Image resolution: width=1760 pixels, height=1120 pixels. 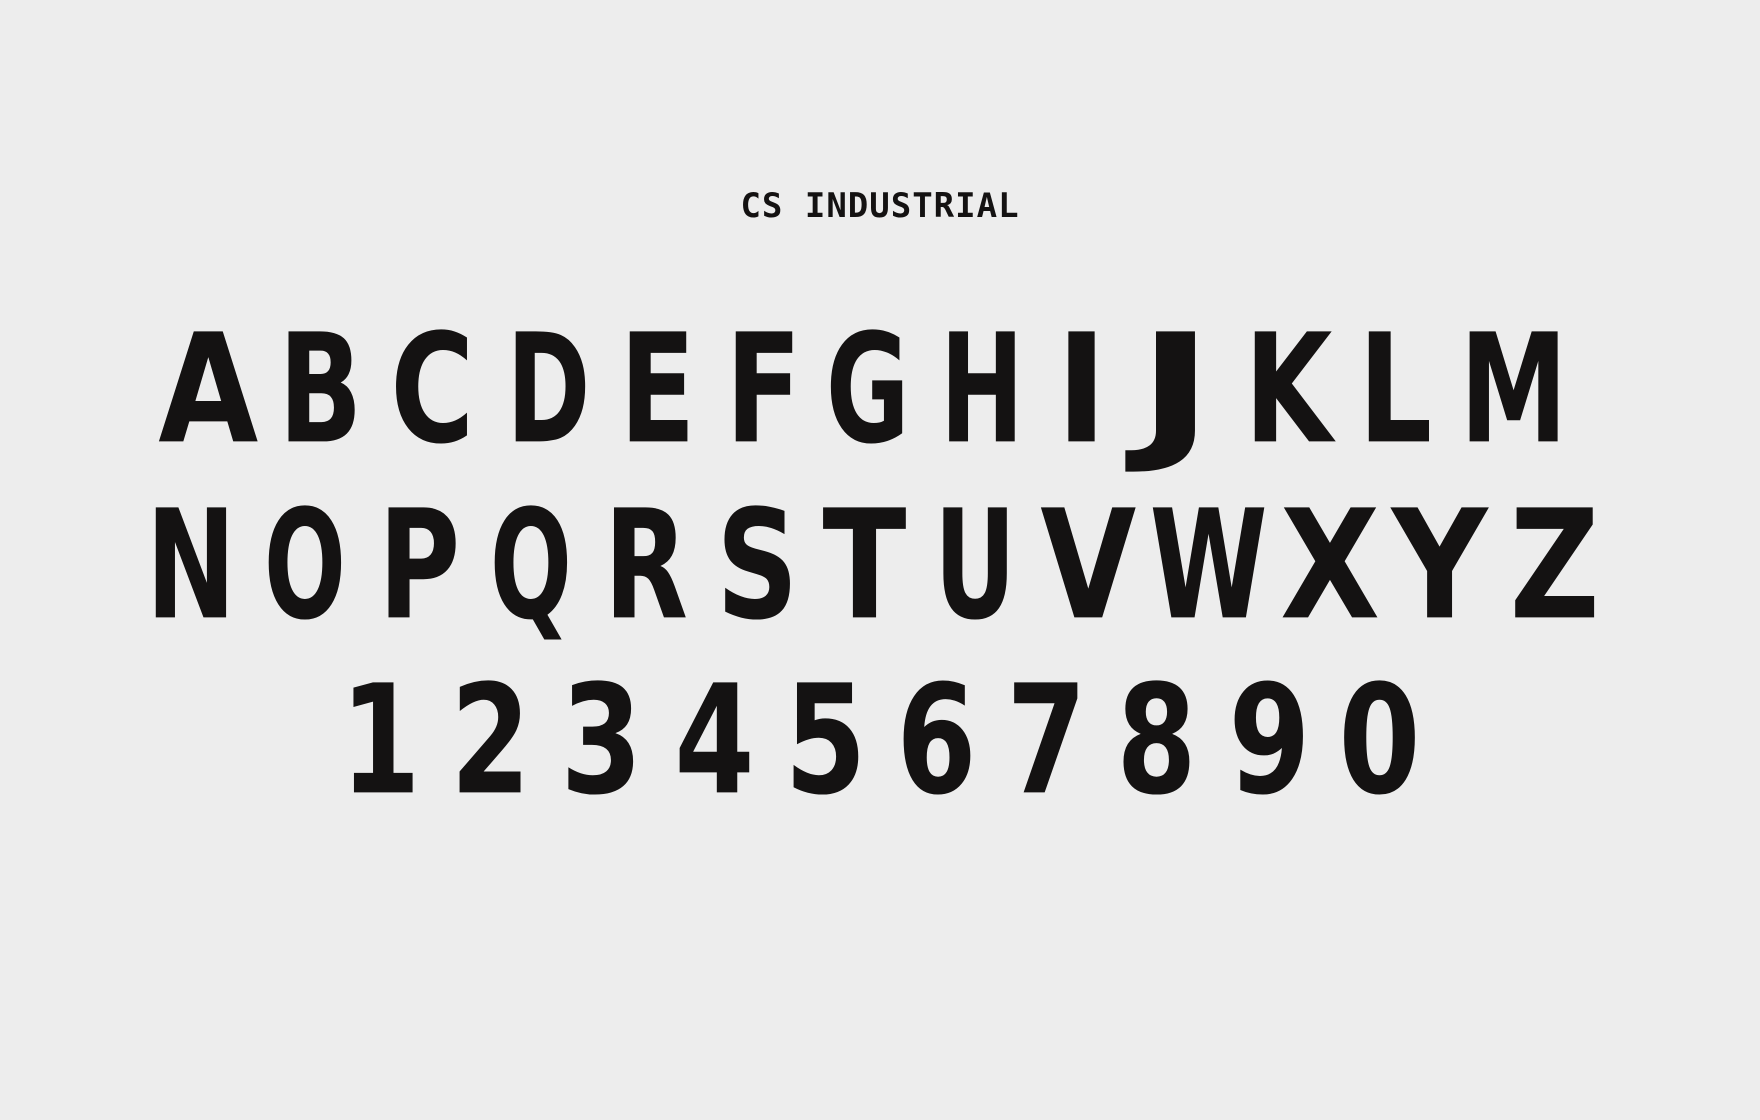 What do you see at coordinates (764, 389) in the screenshot?
I see `glyph-f: F` at bounding box center [764, 389].